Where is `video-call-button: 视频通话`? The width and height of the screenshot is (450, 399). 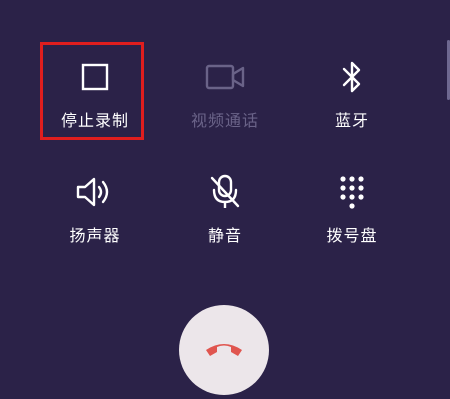 video-call-button: 视频通话 is located at coordinates (225, 105).